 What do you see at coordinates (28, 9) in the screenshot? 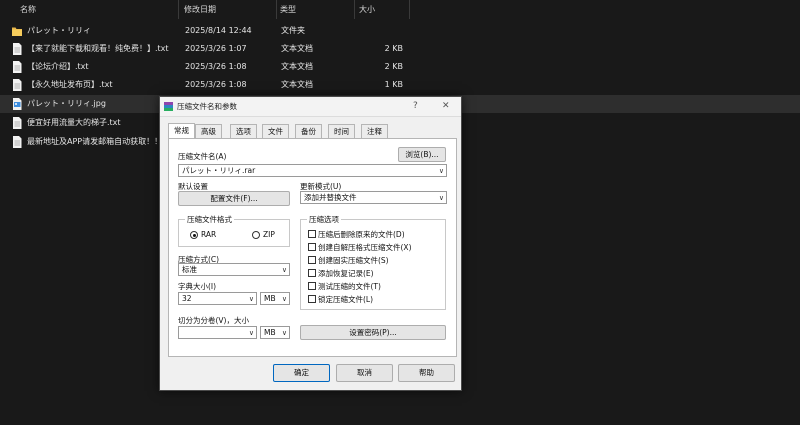
I see `column-name: 名称` at bounding box center [28, 9].